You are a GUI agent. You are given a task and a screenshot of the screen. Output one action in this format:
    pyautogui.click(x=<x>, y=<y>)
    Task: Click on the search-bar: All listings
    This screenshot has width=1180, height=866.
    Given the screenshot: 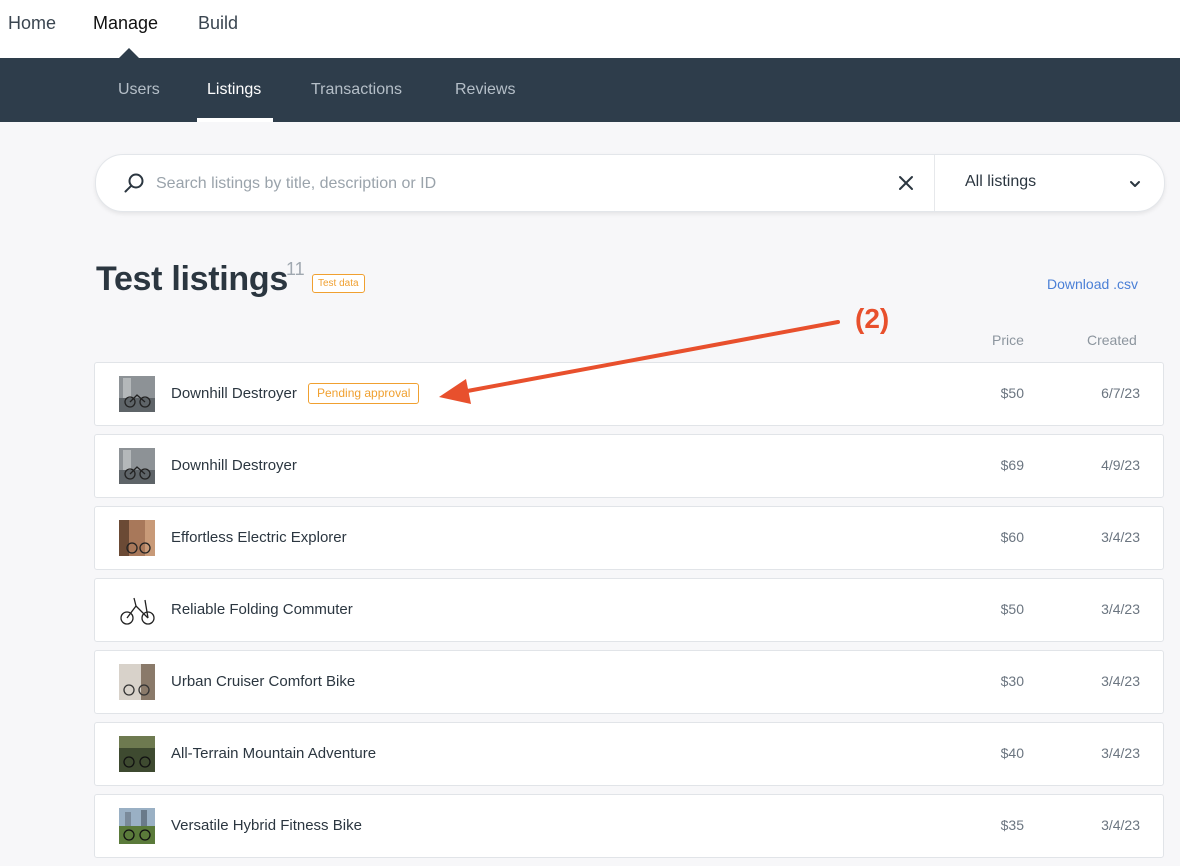 What is the action you would take?
    pyautogui.click(x=630, y=183)
    